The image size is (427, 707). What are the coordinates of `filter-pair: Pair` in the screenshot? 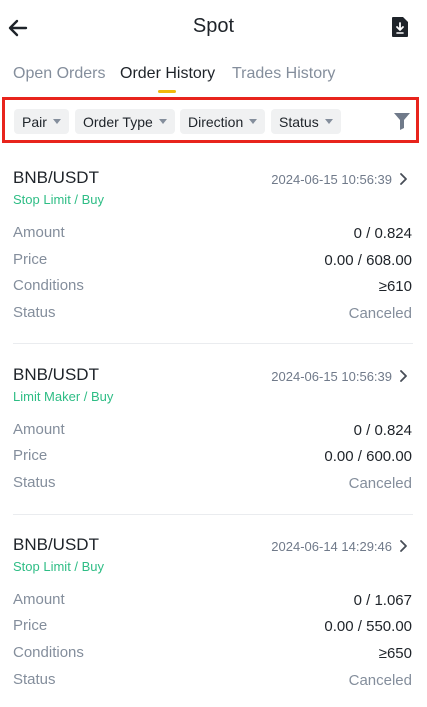 It's located at (41, 121).